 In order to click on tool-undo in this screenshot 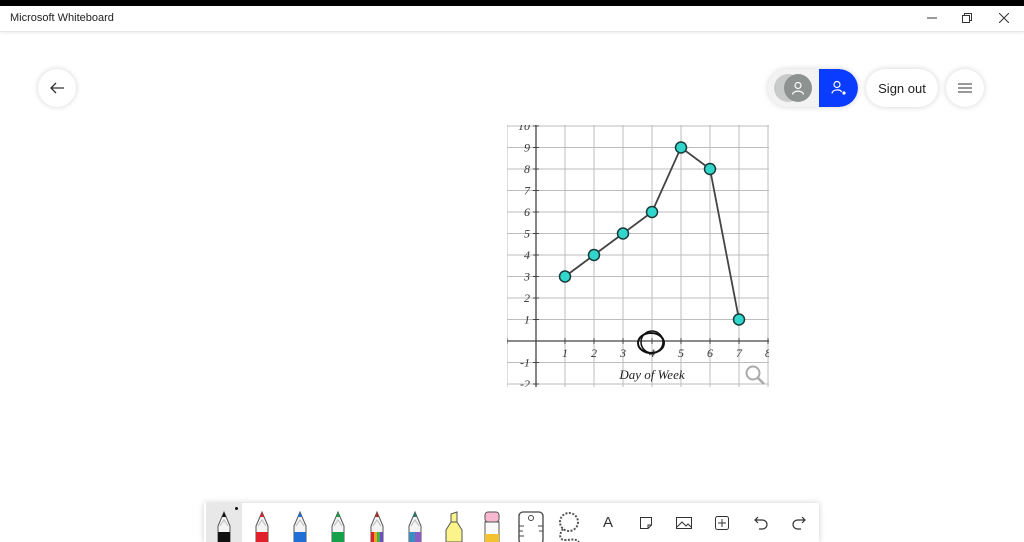, I will do `click(761, 522)`.